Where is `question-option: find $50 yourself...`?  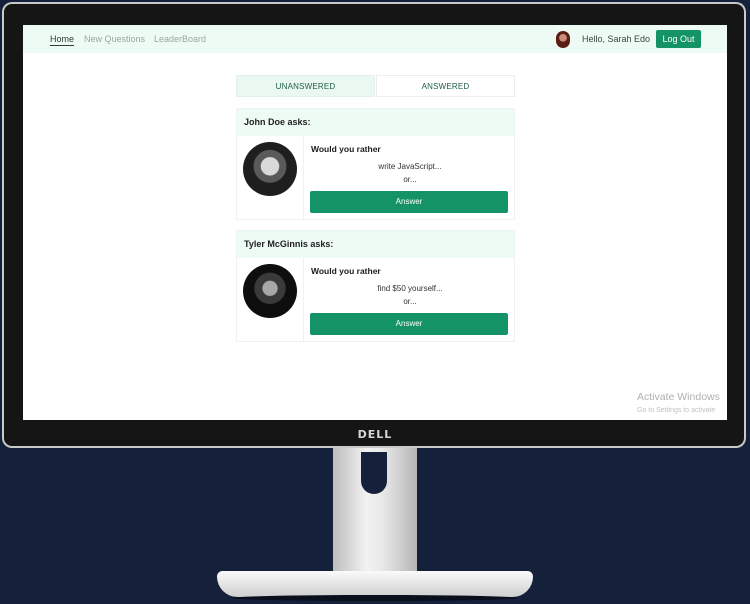
question-option: find $50 yourself... is located at coordinates (410, 288).